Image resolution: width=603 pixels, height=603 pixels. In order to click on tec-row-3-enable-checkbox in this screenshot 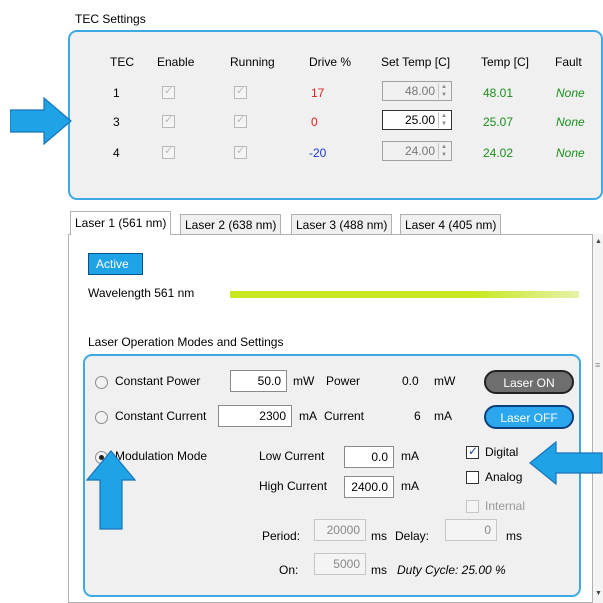, I will do `click(168, 120)`.